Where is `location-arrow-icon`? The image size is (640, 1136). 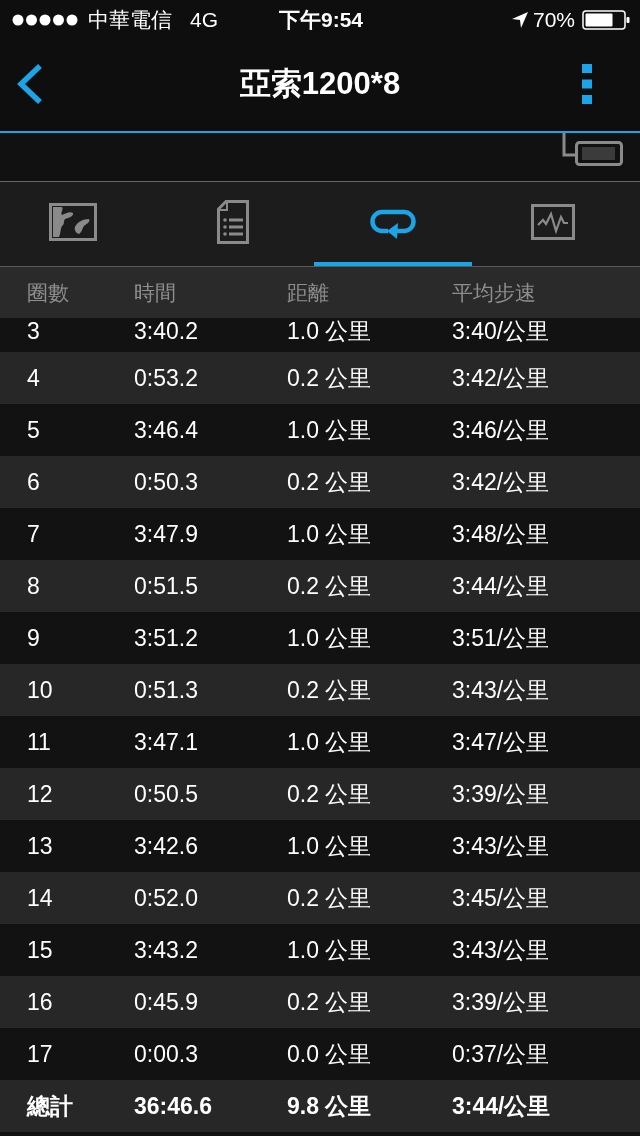 location-arrow-icon is located at coordinates (519, 20).